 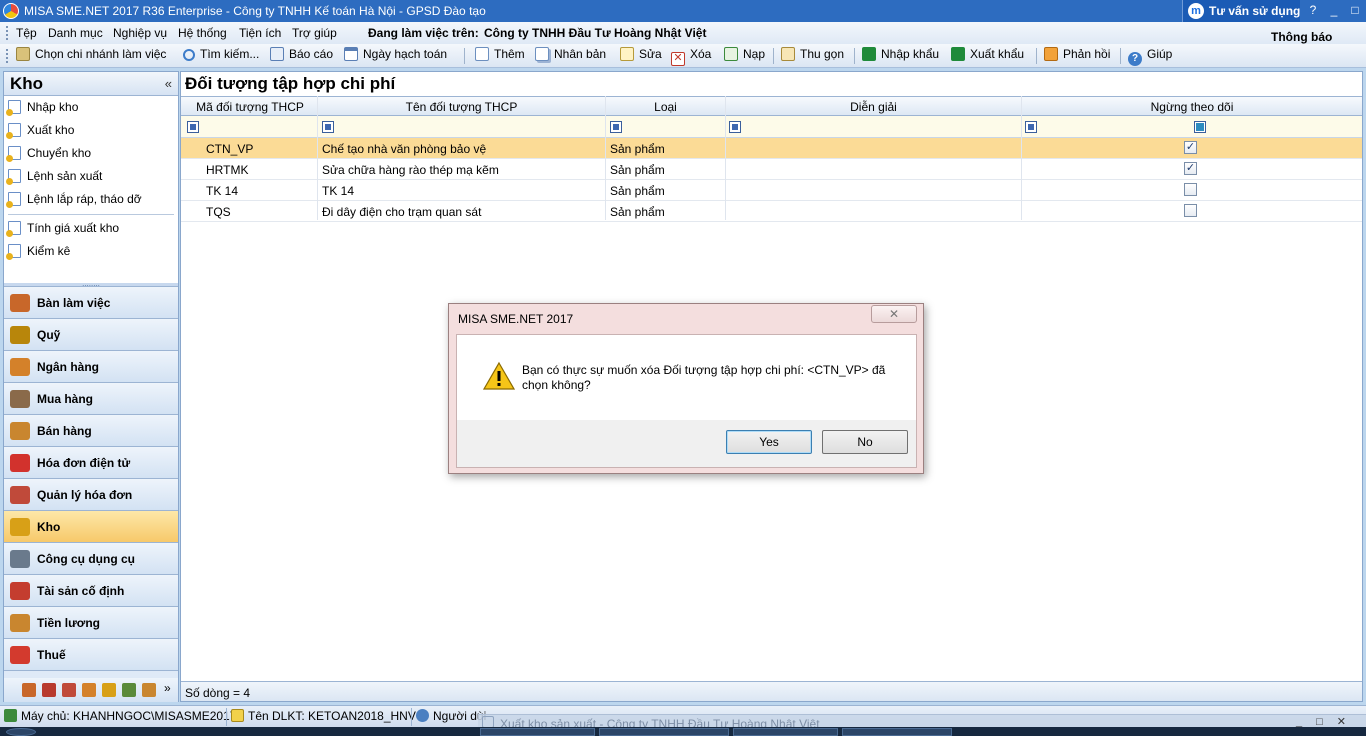 I want to click on nav-mua-hang: Mua hàng, so click(x=91, y=399).